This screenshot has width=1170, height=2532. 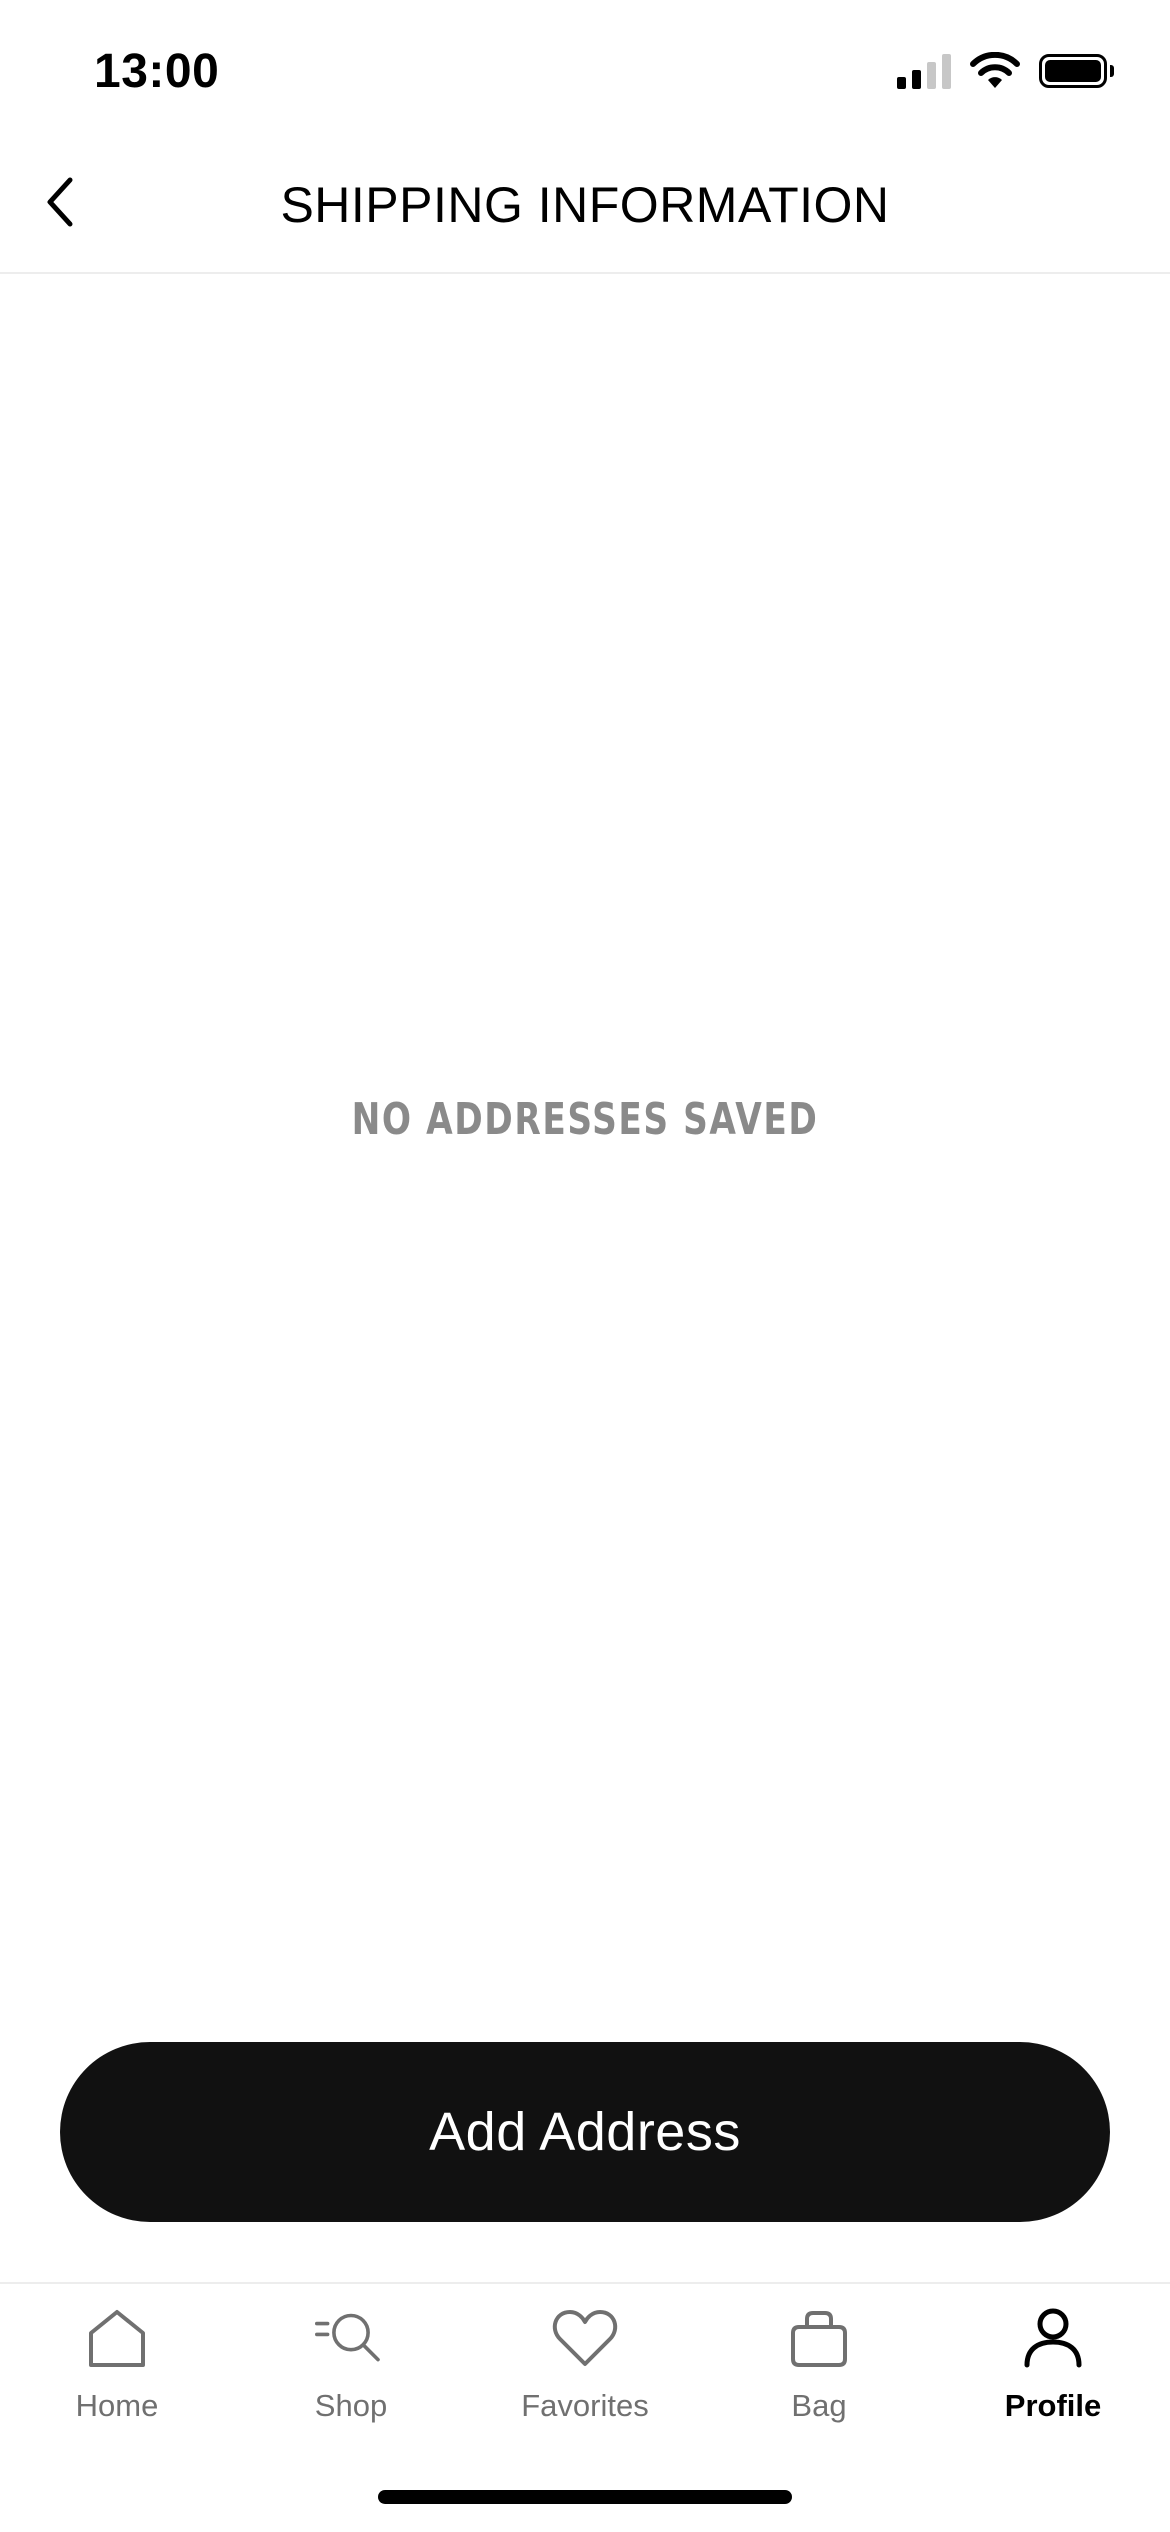 I want to click on status-time: 13:00, so click(x=157, y=71).